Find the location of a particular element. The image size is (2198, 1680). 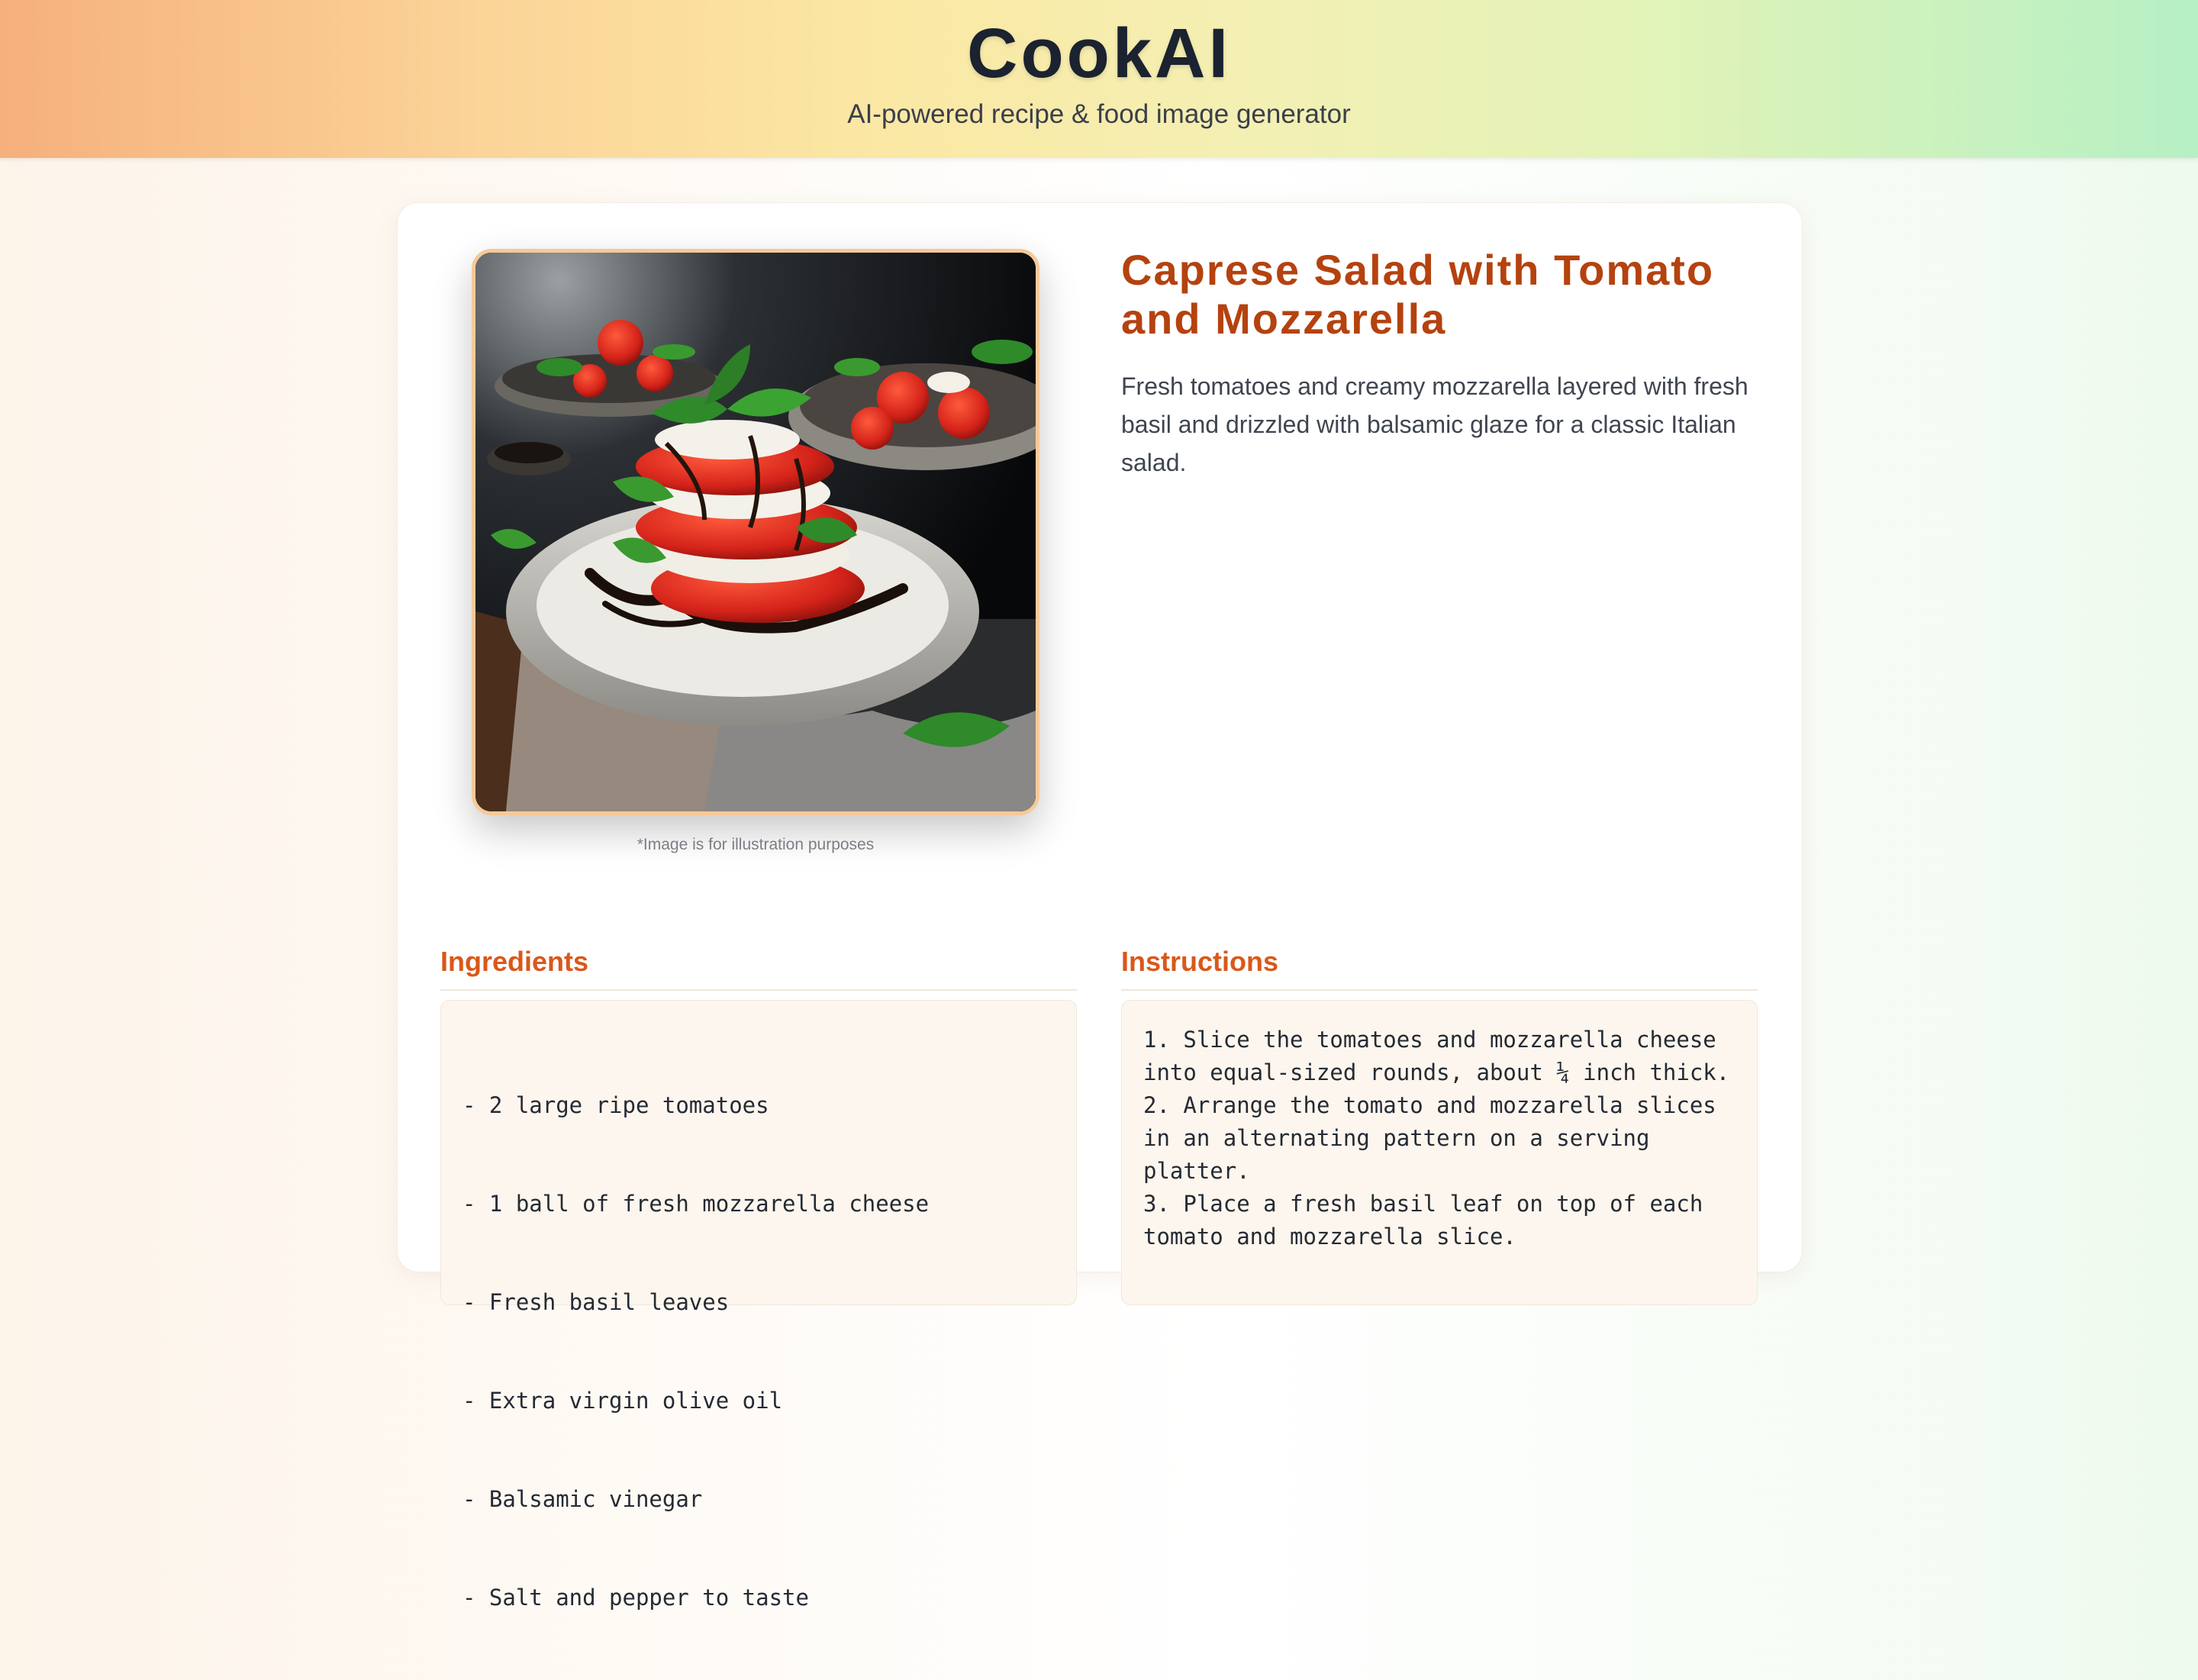

recipe-title: Caprese Salad with Tomato and Mozzarella is located at coordinates (1418, 295).